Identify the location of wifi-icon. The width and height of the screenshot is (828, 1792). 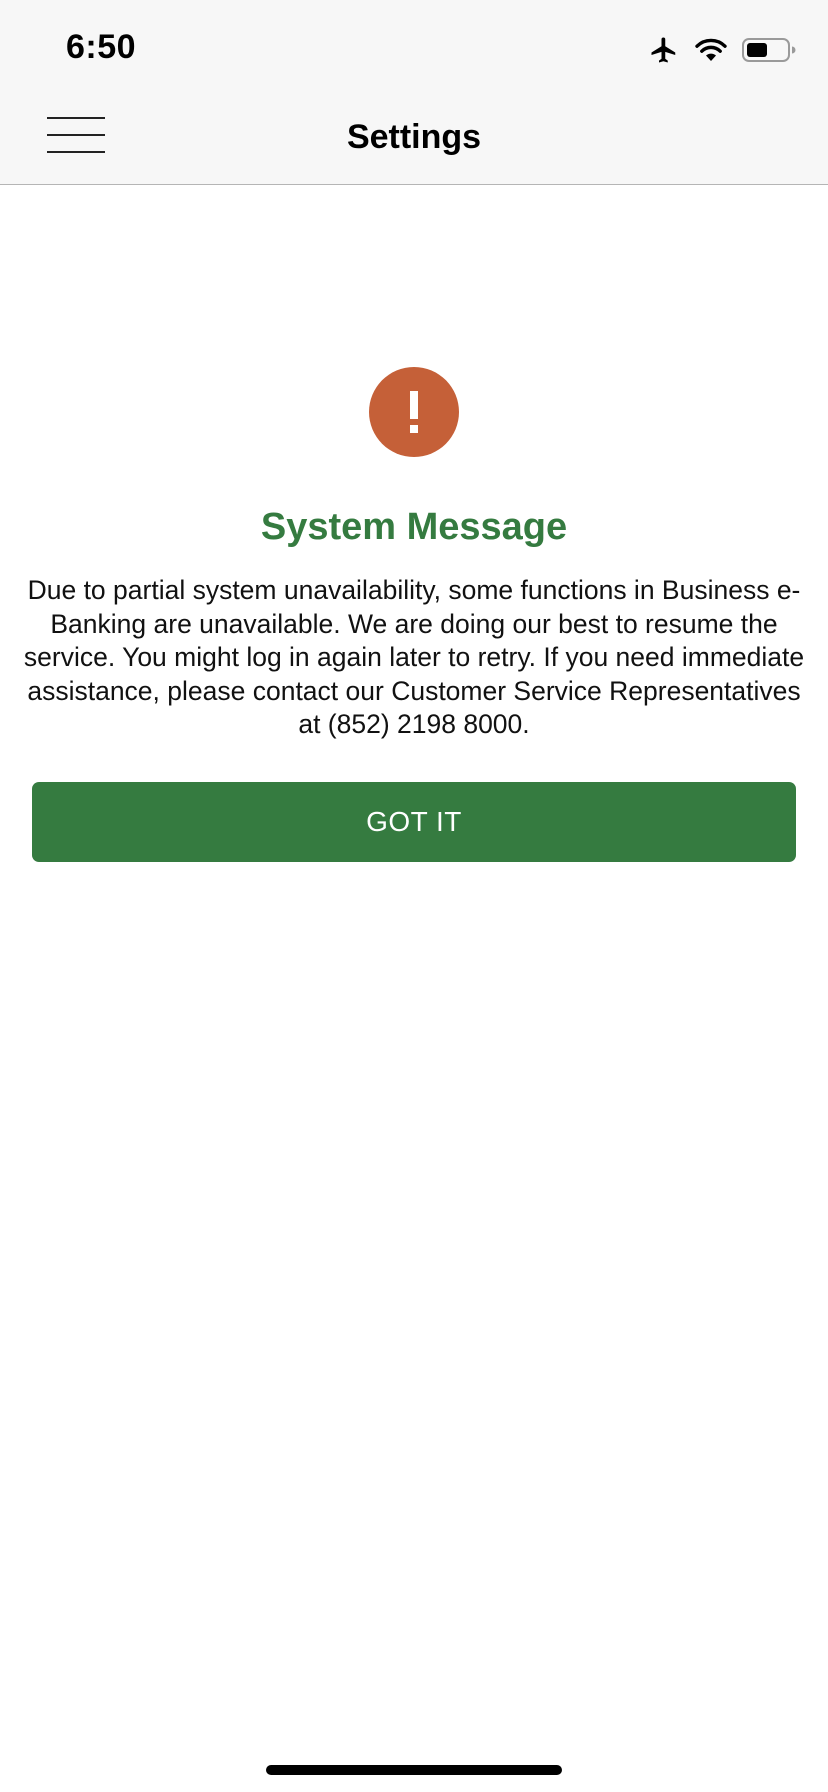
(711, 50).